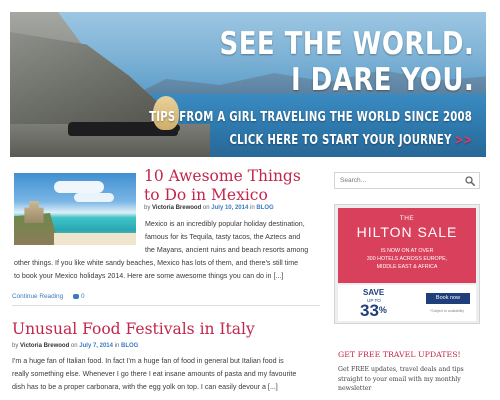  I want to click on ad-subtext: MIDDLE EAST & AFRICA, so click(407, 267).